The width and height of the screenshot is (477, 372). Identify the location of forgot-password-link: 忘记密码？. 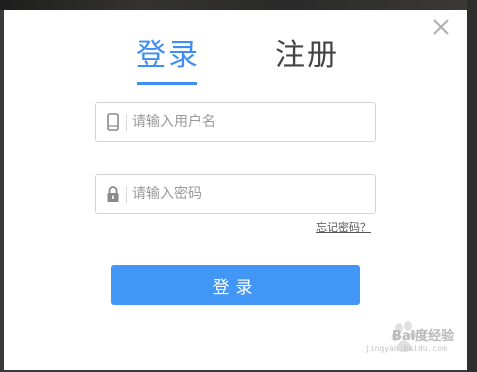
(343, 227).